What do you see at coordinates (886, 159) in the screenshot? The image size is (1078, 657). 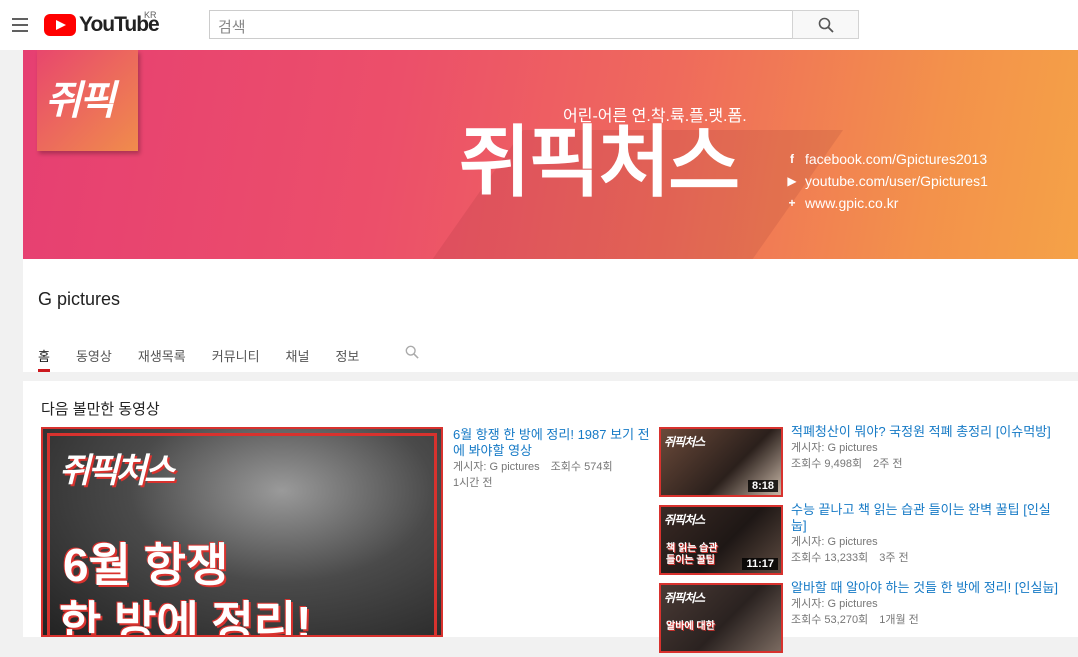 I see `banner-link-facebook: f facebook.com/Gpictures2013` at bounding box center [886, 159].